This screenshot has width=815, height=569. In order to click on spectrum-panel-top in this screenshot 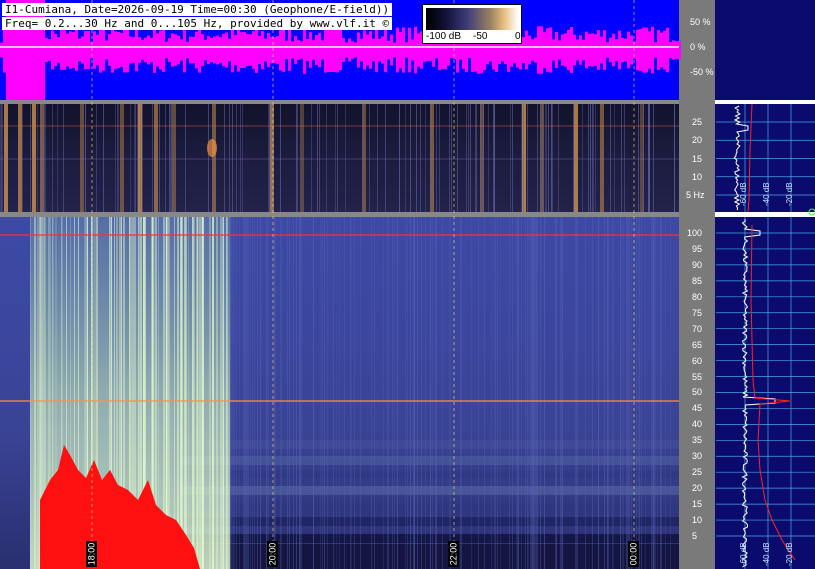, I will do `click(765, 106)`.